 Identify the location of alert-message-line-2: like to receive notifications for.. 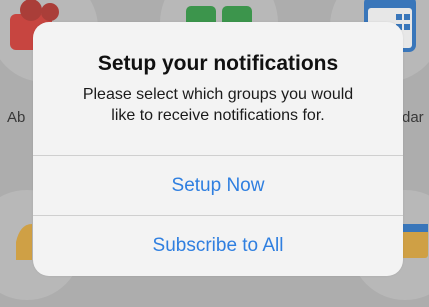
(218, 115).